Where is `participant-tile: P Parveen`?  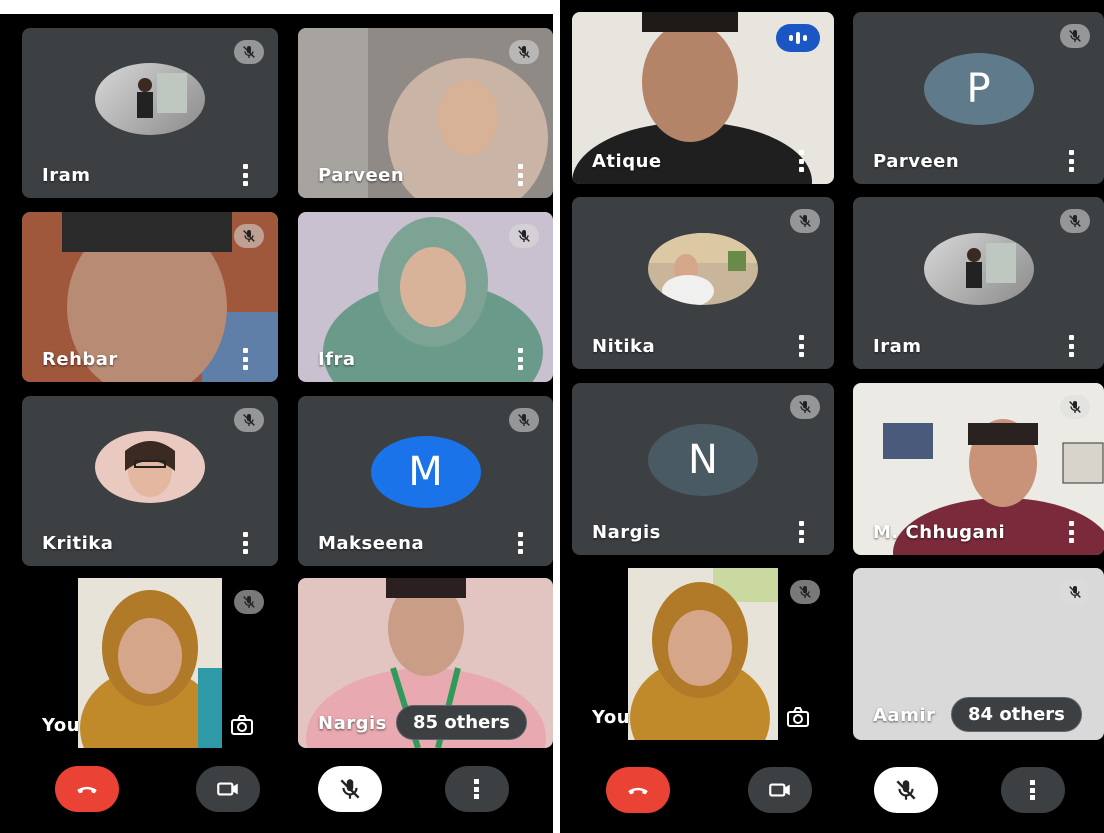 participant-tile: P Parveen is located at coordinates (978, 98).